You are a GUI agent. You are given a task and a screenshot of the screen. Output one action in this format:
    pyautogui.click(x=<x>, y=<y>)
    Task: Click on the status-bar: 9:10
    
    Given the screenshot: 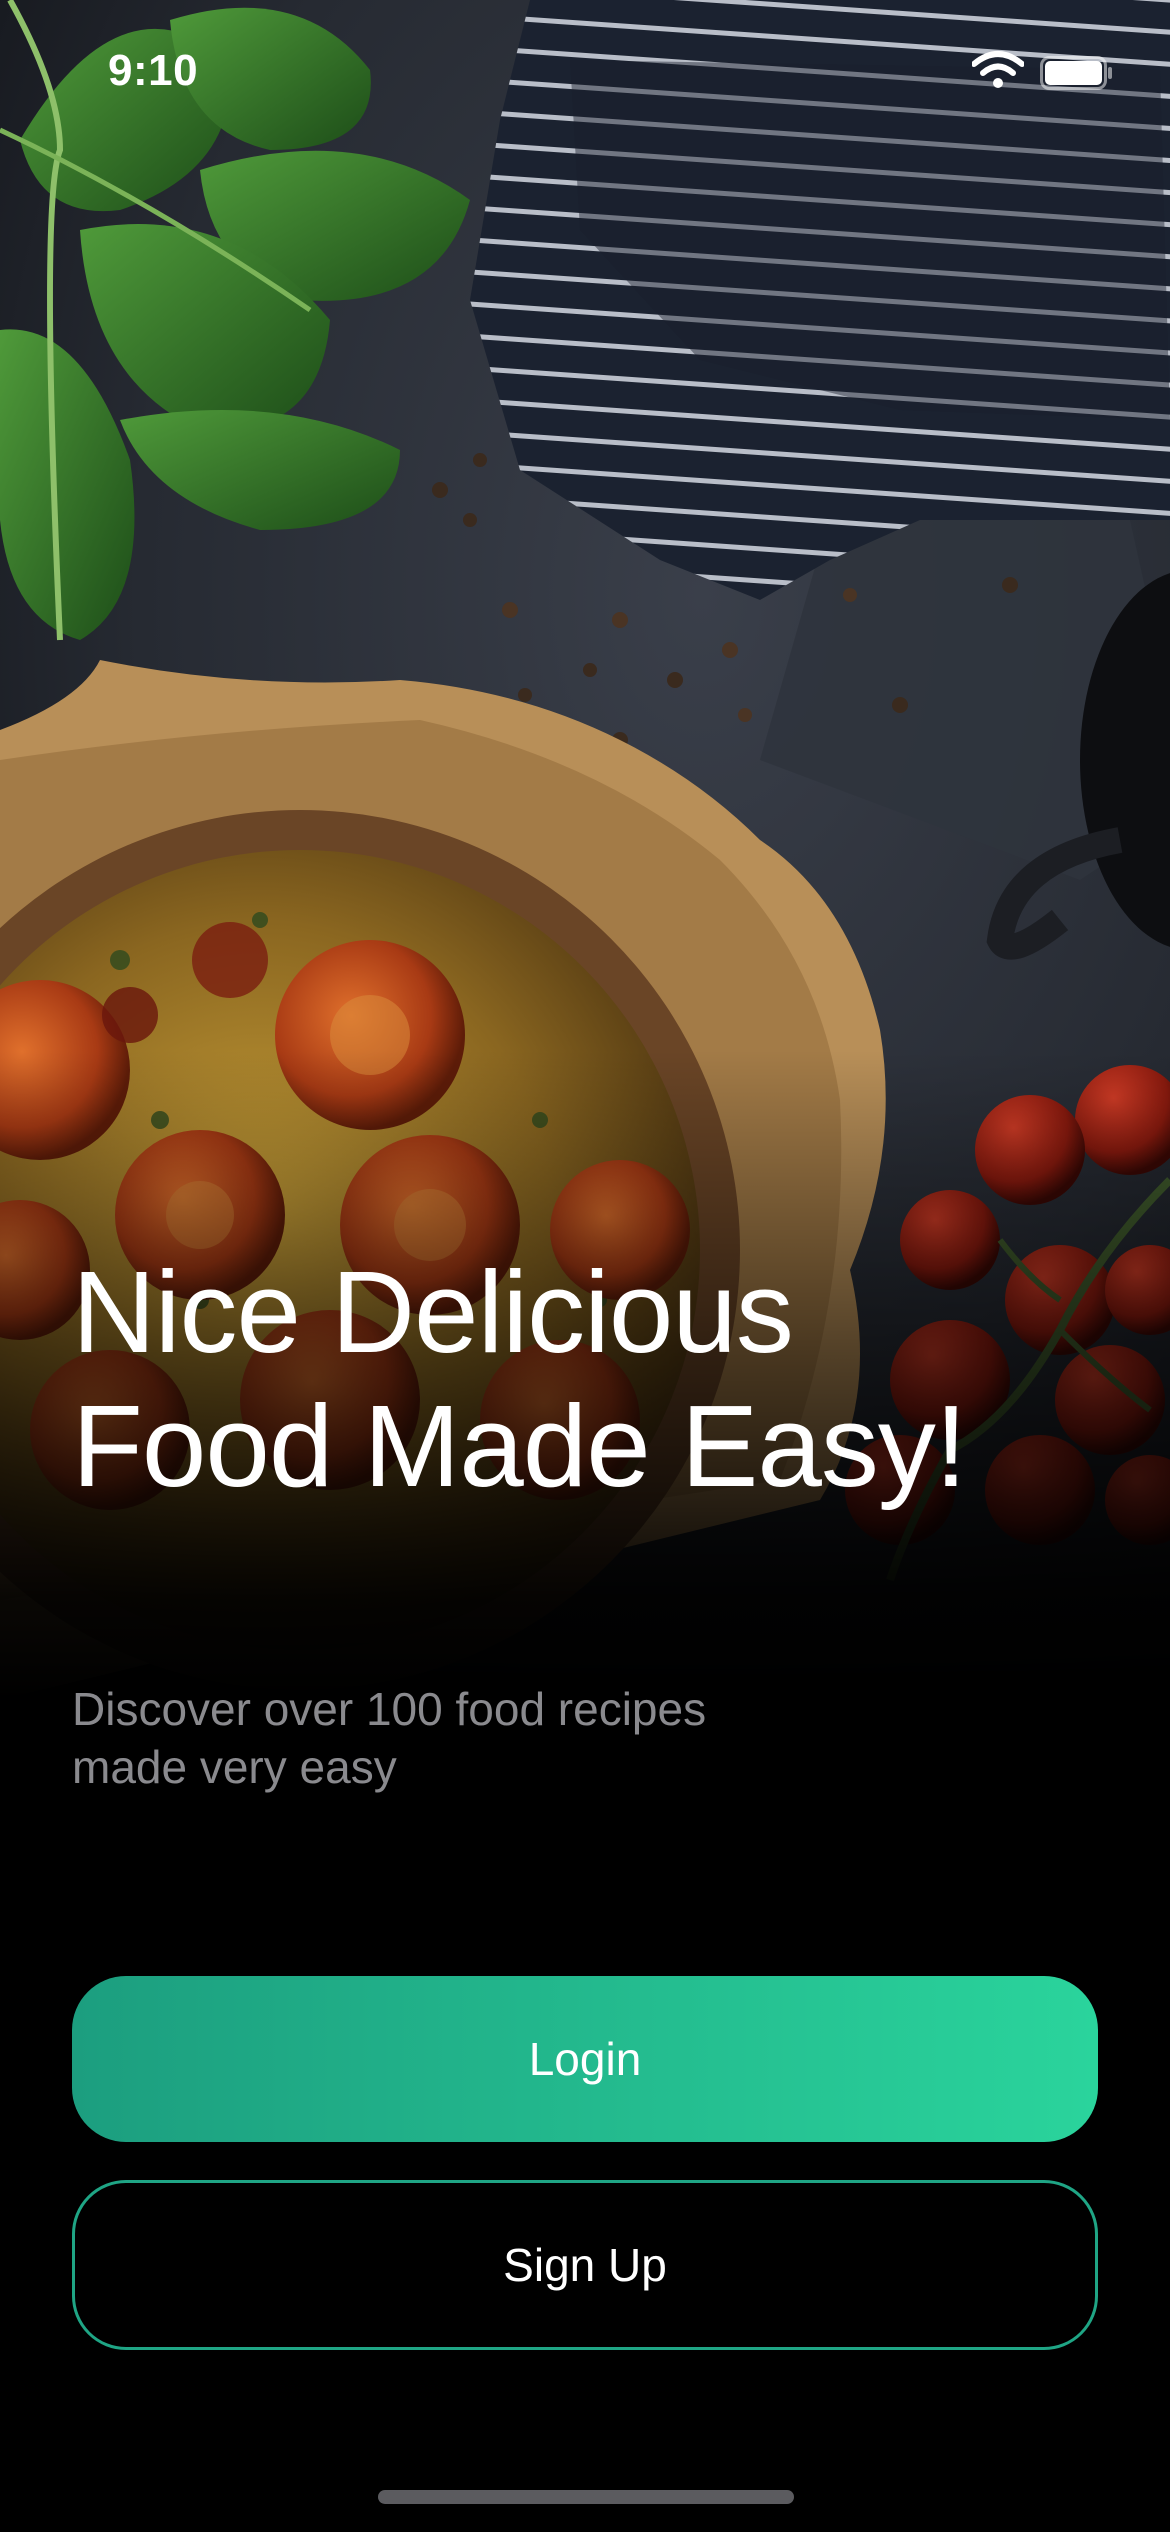 What is the action you would take?
    pyautogui.click(x=585, y=70)
    